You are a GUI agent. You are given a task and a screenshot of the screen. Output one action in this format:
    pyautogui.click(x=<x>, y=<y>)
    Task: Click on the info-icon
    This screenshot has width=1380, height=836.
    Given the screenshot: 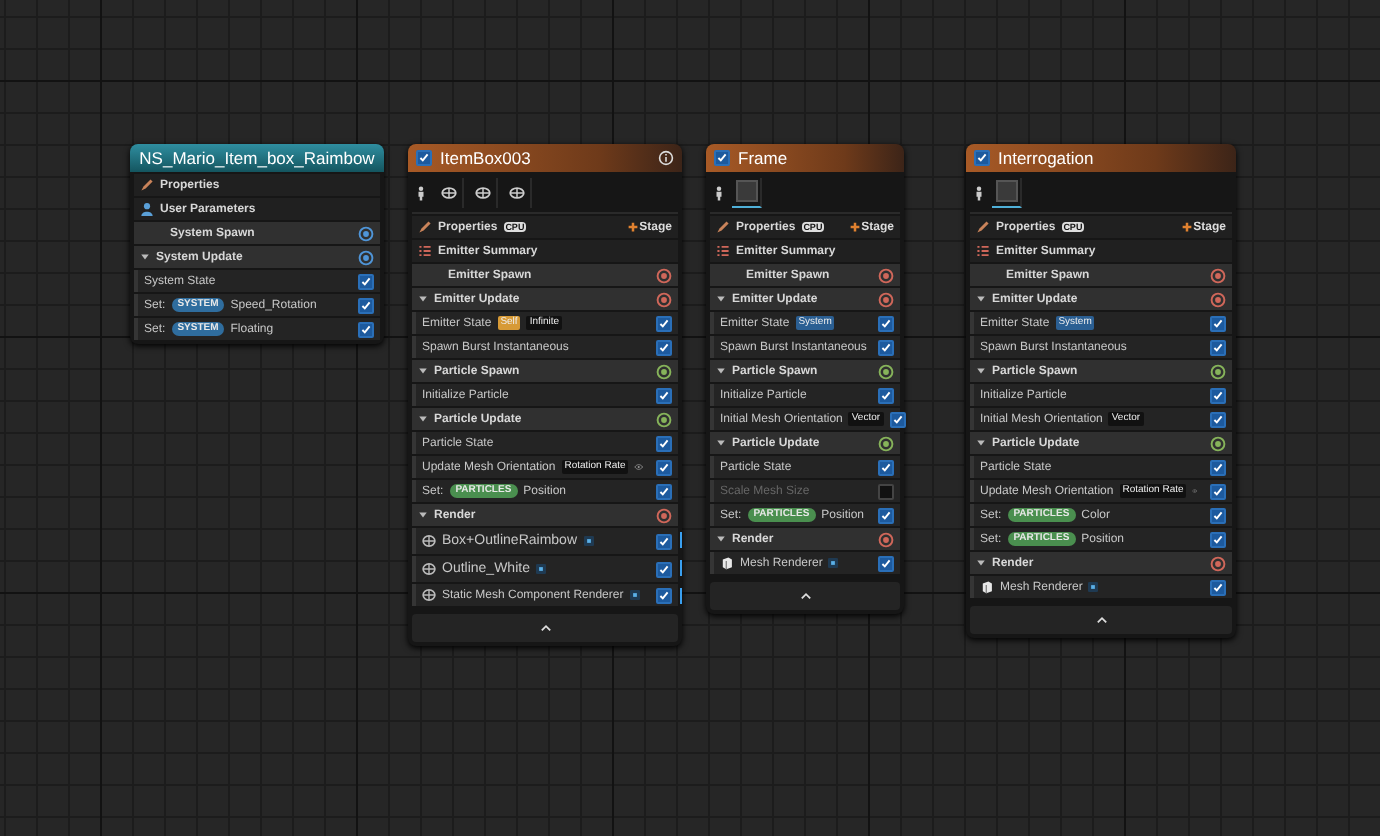 What is the action you would take?
    pyautogui.click(x=666, y=158)
    